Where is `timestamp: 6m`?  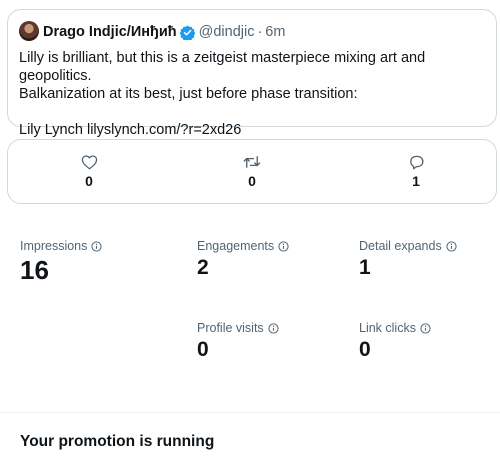
timestamp: 6m is located at coordinates (275, 32).